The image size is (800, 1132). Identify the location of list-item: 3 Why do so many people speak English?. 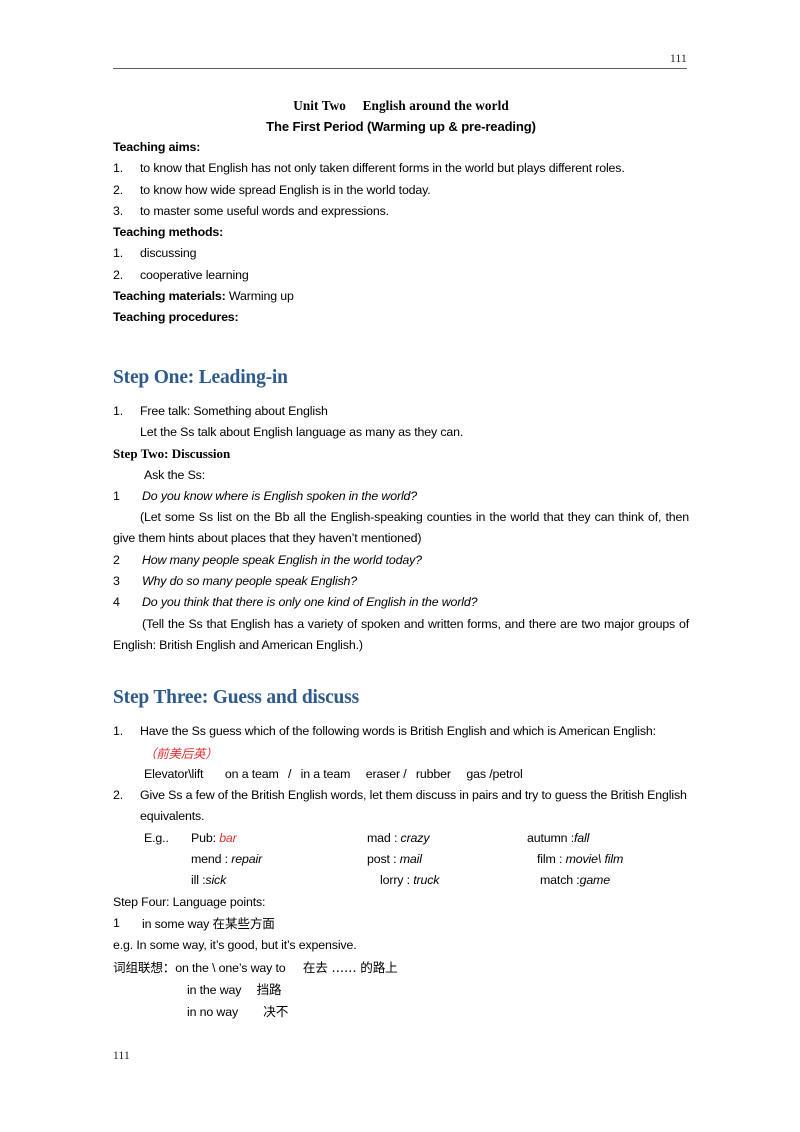
(401, 581).